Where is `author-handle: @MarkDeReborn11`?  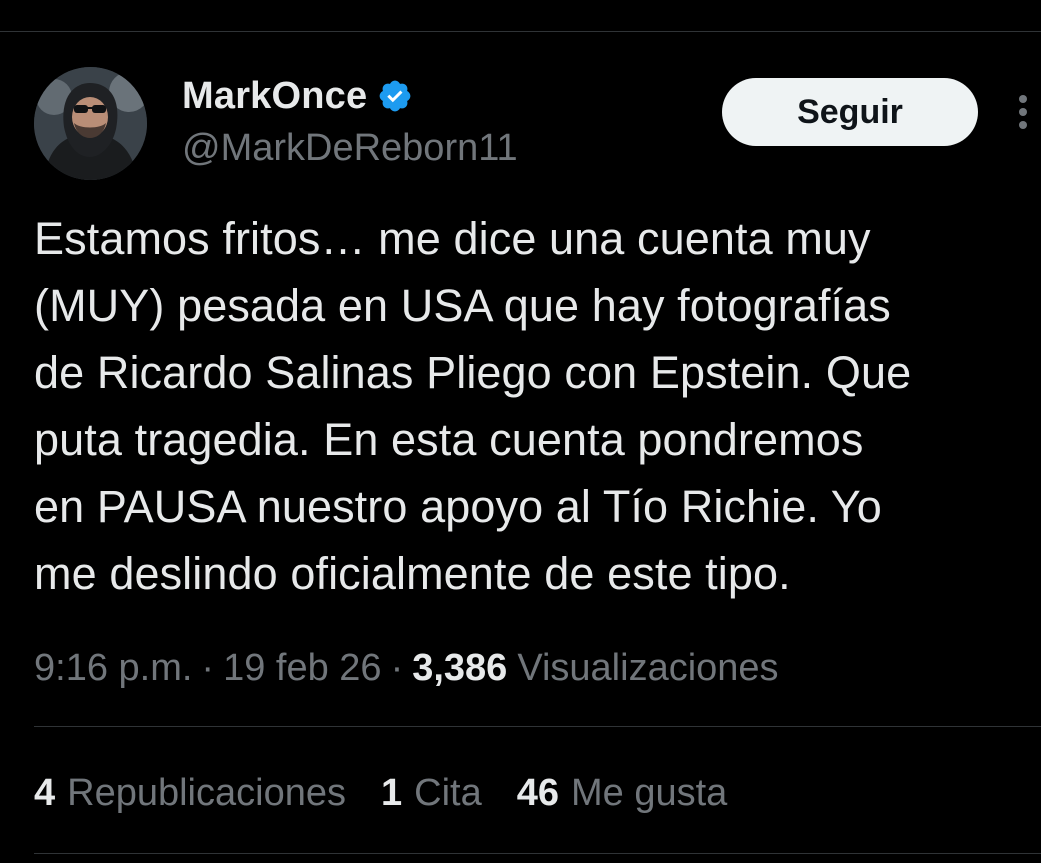
author-handle: @MarkDeReborn11 is located at coordinates (350, 148).